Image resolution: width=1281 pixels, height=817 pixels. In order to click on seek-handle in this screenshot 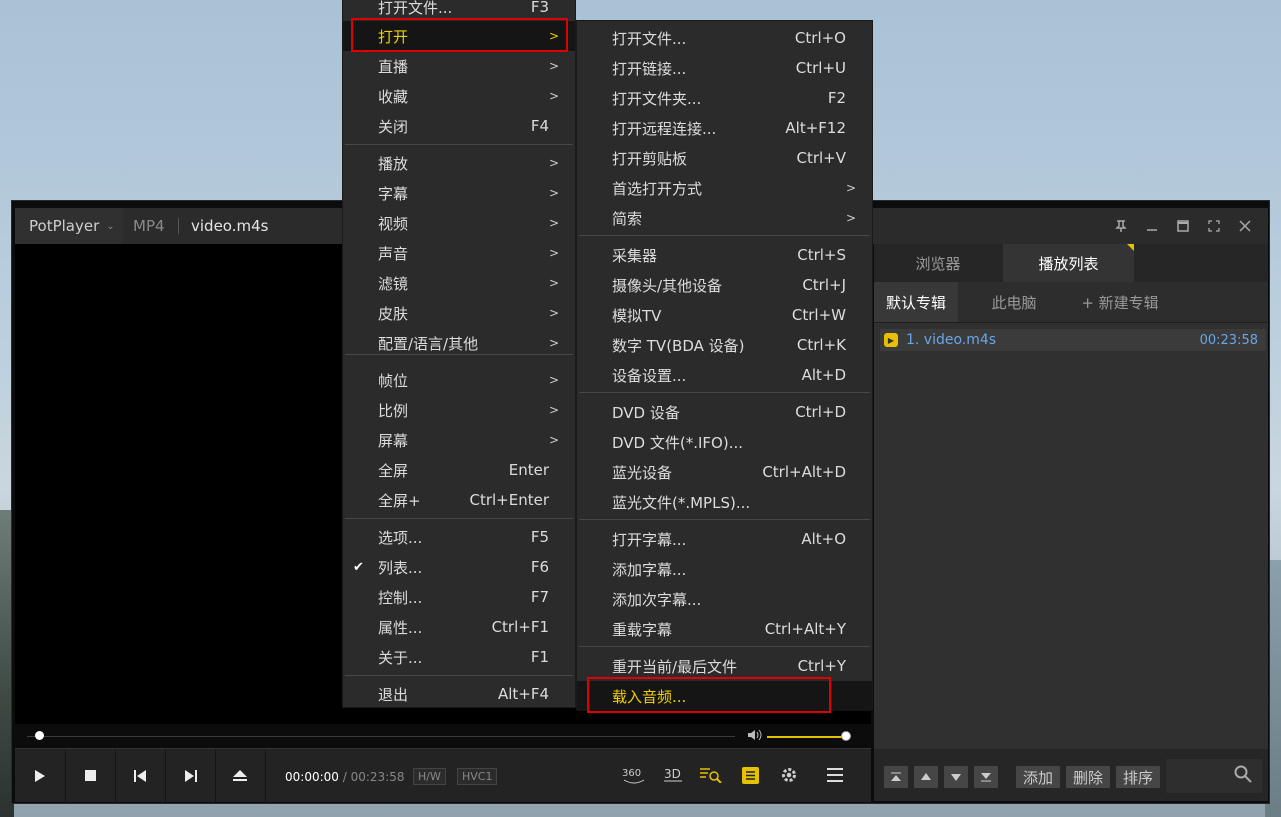, I will do `click(39, 735)`.